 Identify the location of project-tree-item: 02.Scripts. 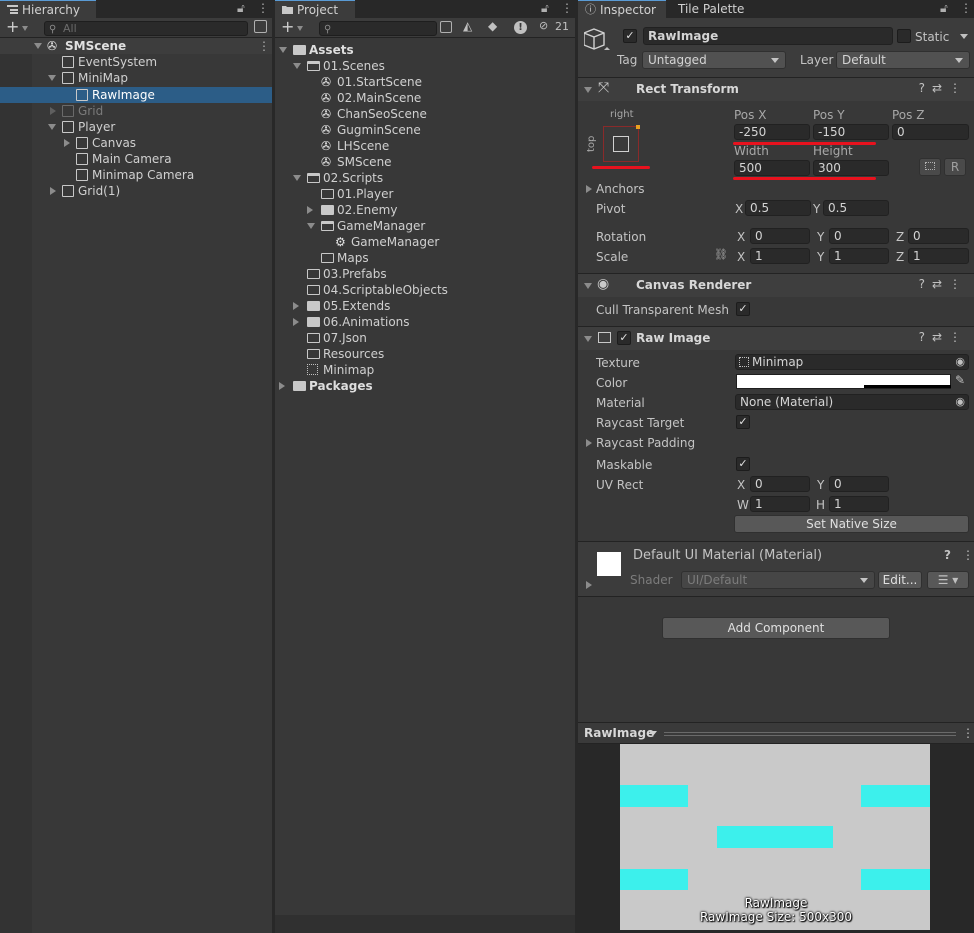
(425, 178).